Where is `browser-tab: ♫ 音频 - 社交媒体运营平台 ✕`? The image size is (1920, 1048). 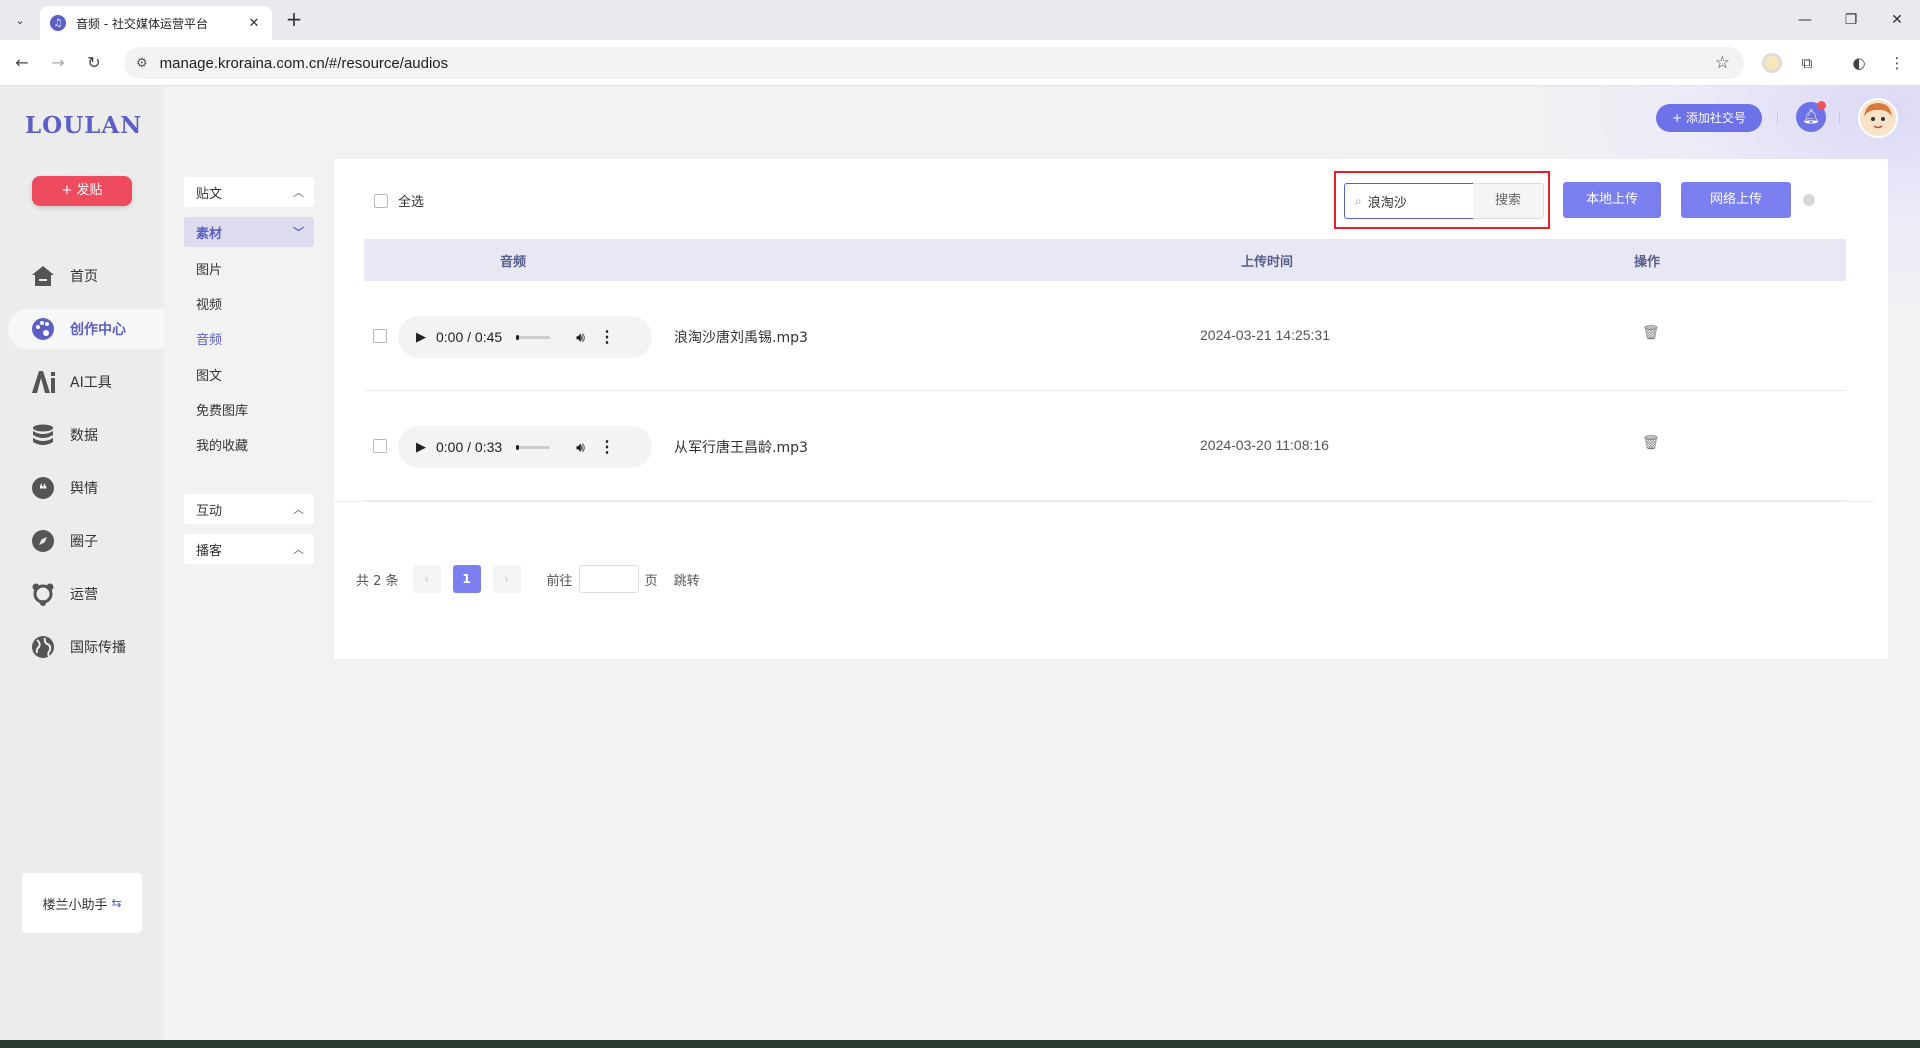 browser-tab: ♫ 音频 - 社交媒体运营平台 ✕ is located at coordinates (156, 23).